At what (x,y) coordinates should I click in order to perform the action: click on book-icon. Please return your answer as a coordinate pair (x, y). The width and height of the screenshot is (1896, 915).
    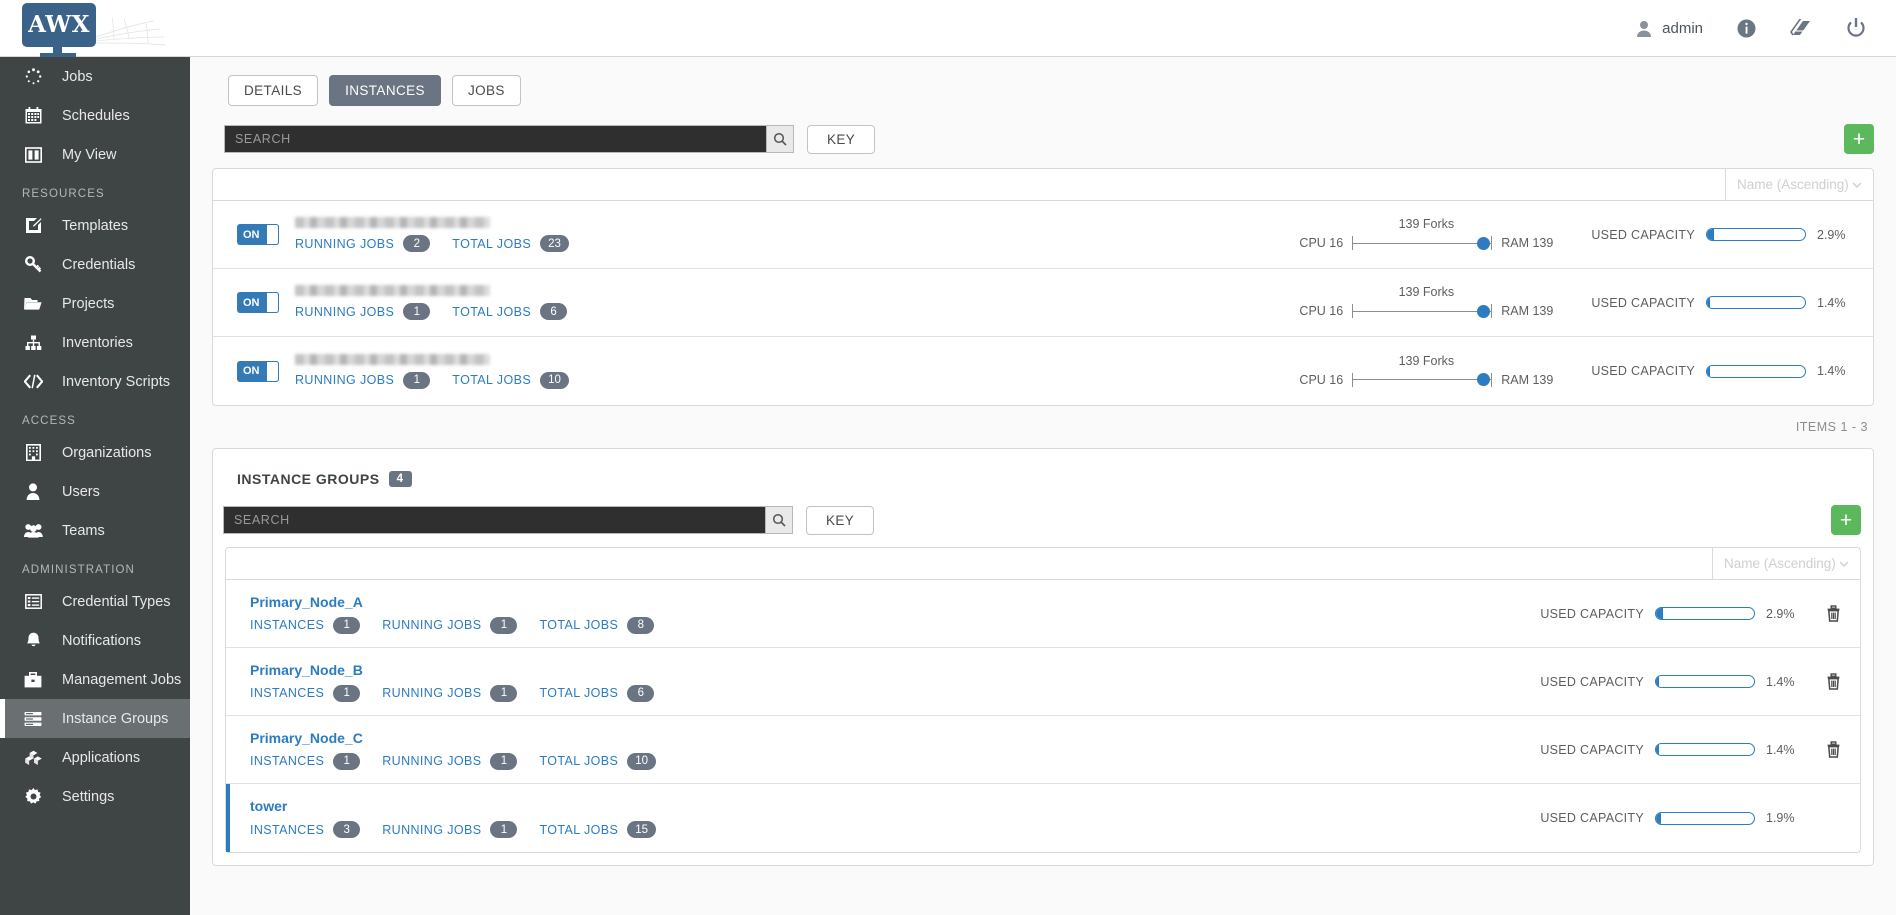
    Looking at the image, I should click on (1801, 28).